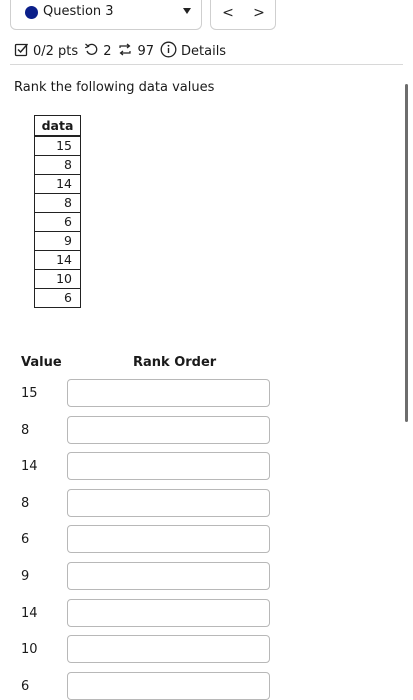  I want to click on data-table: data 15 8 14 8 6 9 14 10 6, so click(57, 211).